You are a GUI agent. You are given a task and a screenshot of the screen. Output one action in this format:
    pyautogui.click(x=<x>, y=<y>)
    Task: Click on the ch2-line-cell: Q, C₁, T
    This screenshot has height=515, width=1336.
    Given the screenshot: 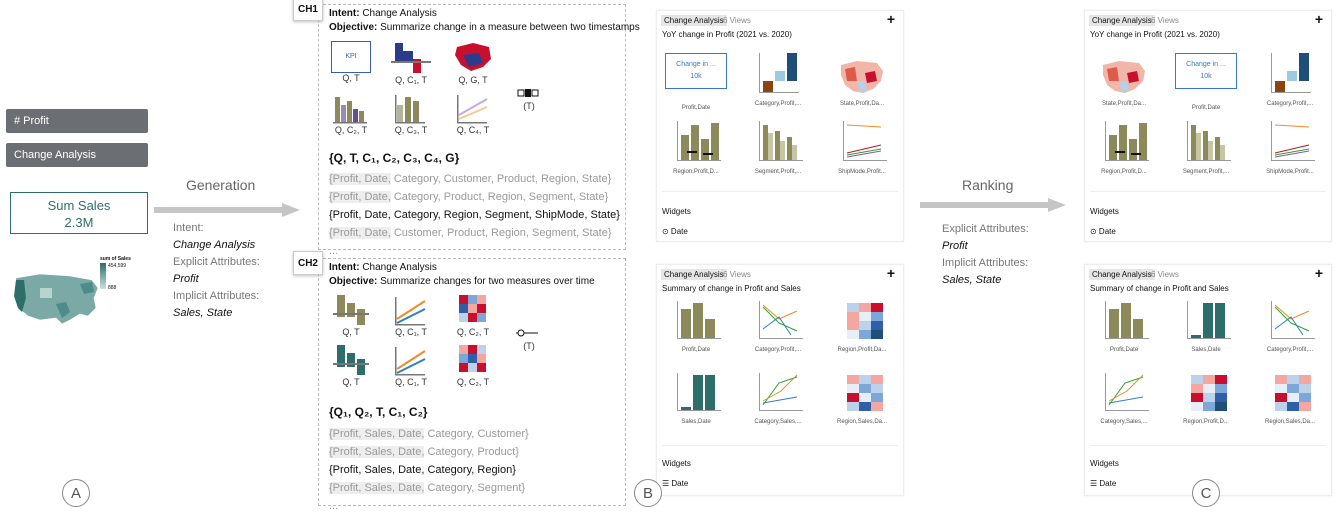 What is the action you would take?
    pyautogui.click(x=411, y=315)
    